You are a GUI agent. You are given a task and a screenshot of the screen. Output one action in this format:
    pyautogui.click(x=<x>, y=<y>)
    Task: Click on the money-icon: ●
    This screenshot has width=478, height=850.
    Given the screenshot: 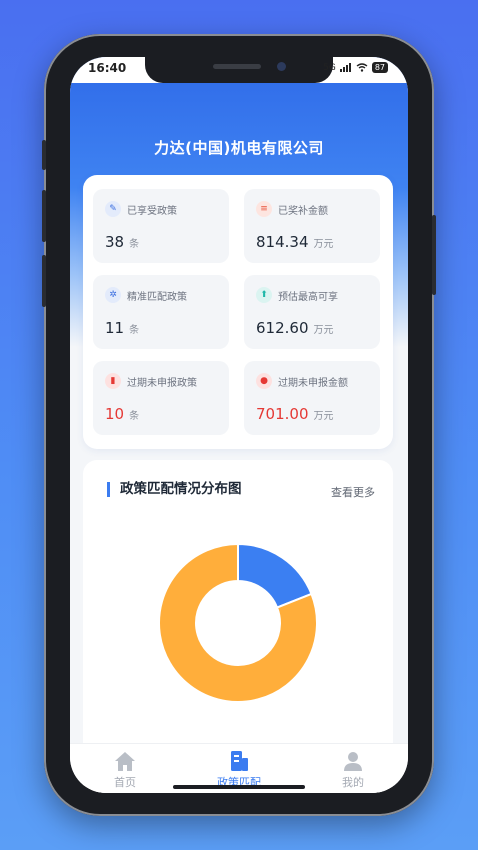 What is the action you would take?
    pyautogui.click(x=264, y=381)
    